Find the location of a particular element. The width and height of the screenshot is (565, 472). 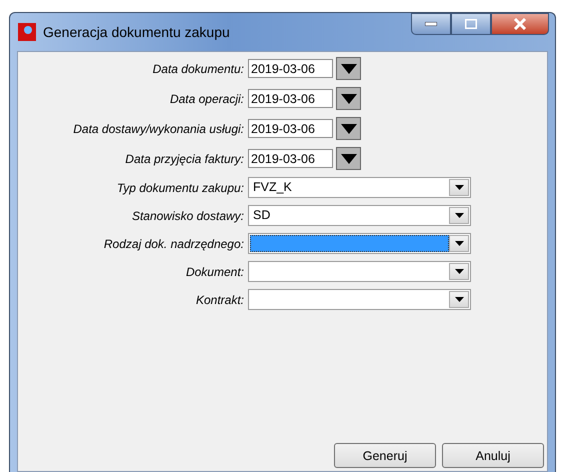

field-label: Data operacji: is located at coordinates (207, 99).